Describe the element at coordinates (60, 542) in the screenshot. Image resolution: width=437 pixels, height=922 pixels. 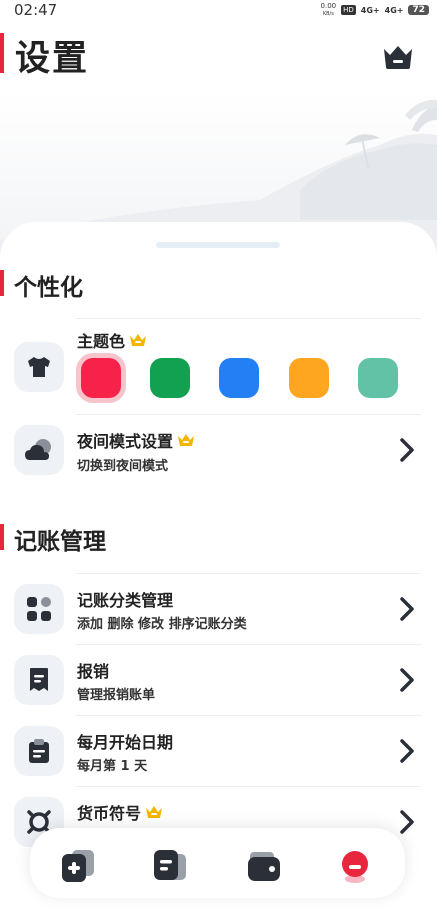
I see `section-title-bookkeeping: 记账管理` at that location.